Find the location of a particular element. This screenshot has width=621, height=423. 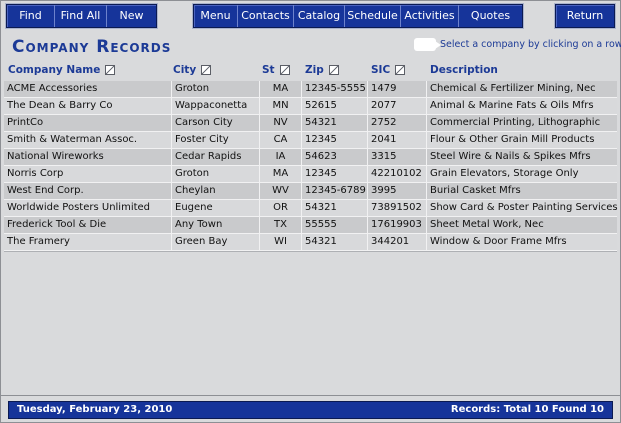

cell-description: Animal & Marine Fats & Oils Mfrs is located at coordinates (512, 105).